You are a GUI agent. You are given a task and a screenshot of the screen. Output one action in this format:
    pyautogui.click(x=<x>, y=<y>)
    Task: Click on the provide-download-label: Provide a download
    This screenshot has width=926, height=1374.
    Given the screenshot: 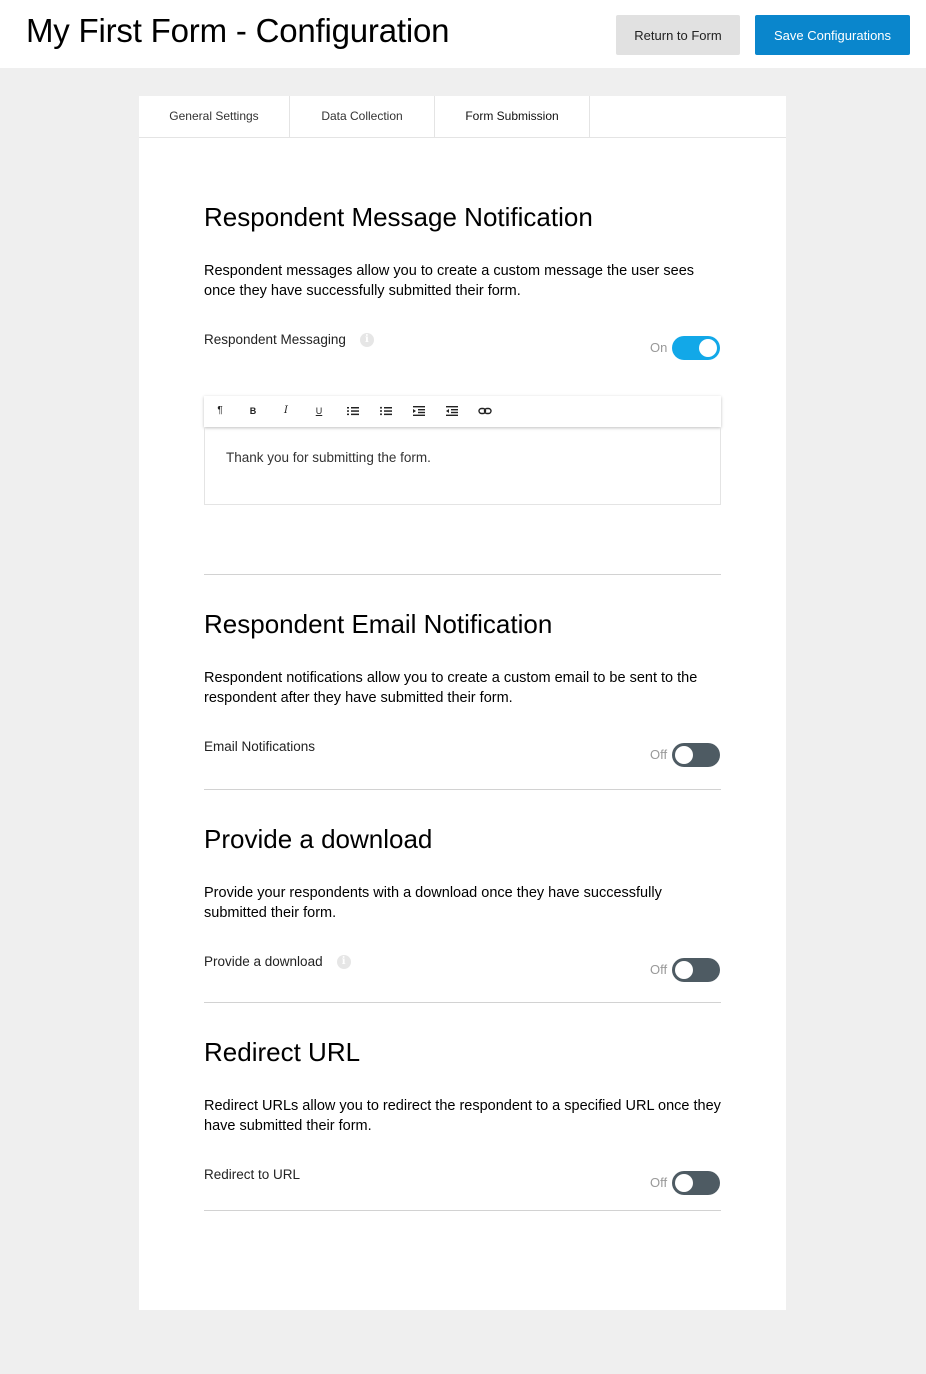 What is the action you would take?
    pyautogui.click(x=263, y=961)
    